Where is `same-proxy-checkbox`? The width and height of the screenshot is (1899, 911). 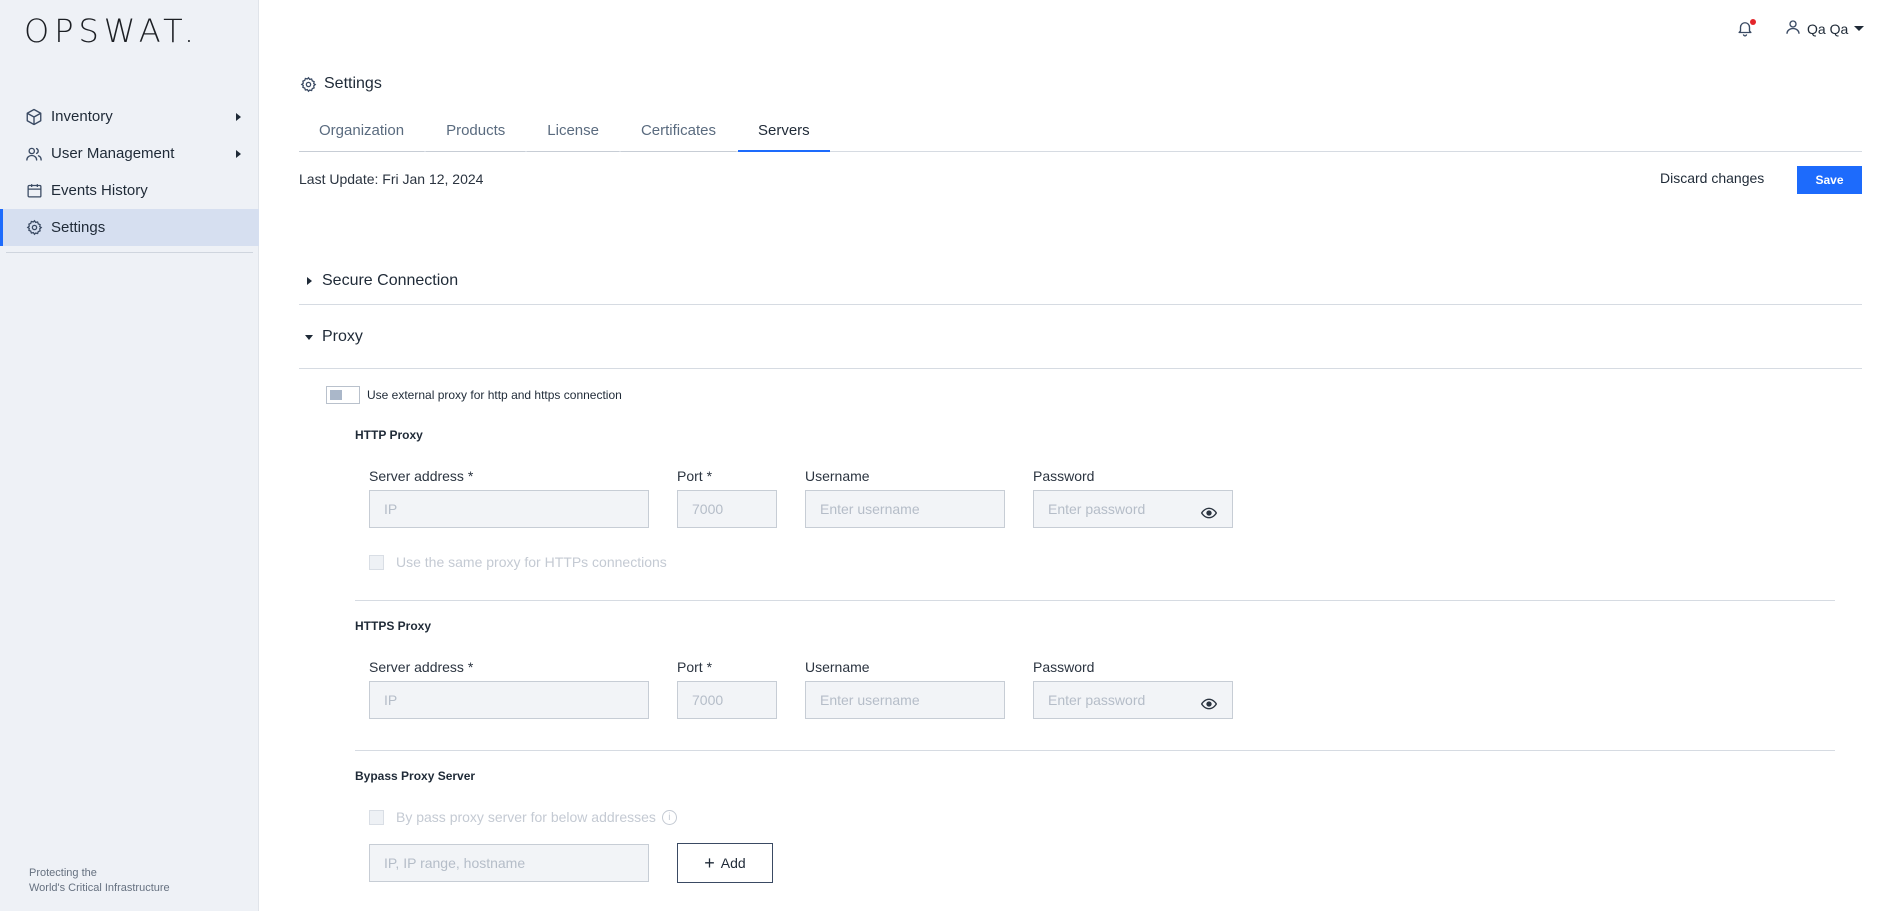 same-proxy-checkbox is located at coordinates (376, 562).